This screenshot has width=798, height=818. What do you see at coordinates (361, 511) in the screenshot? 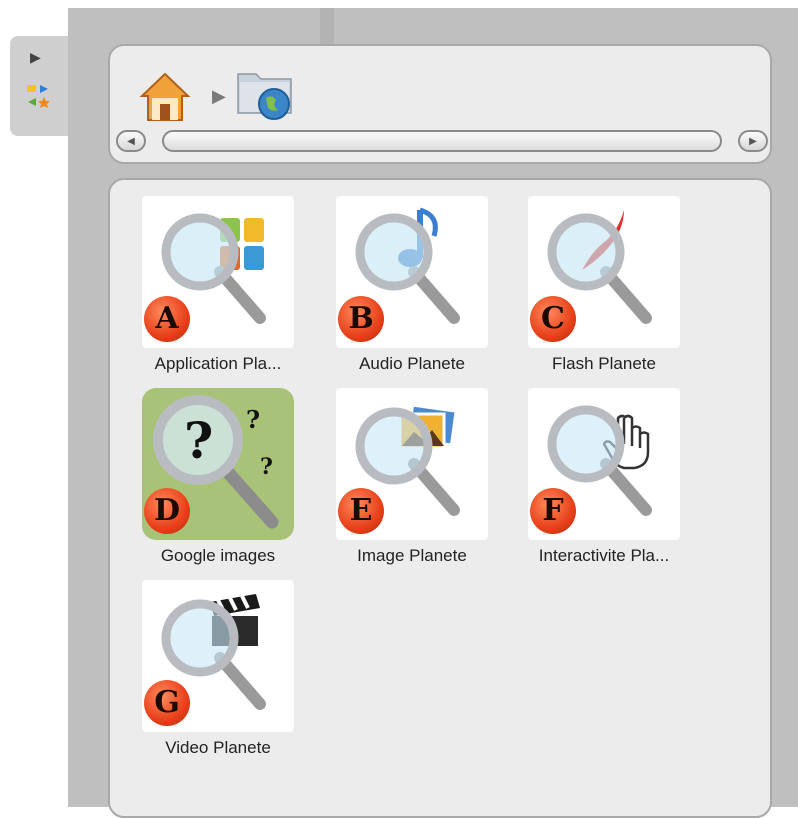
I see `badge-e: E` at bounding box center [361, 511].